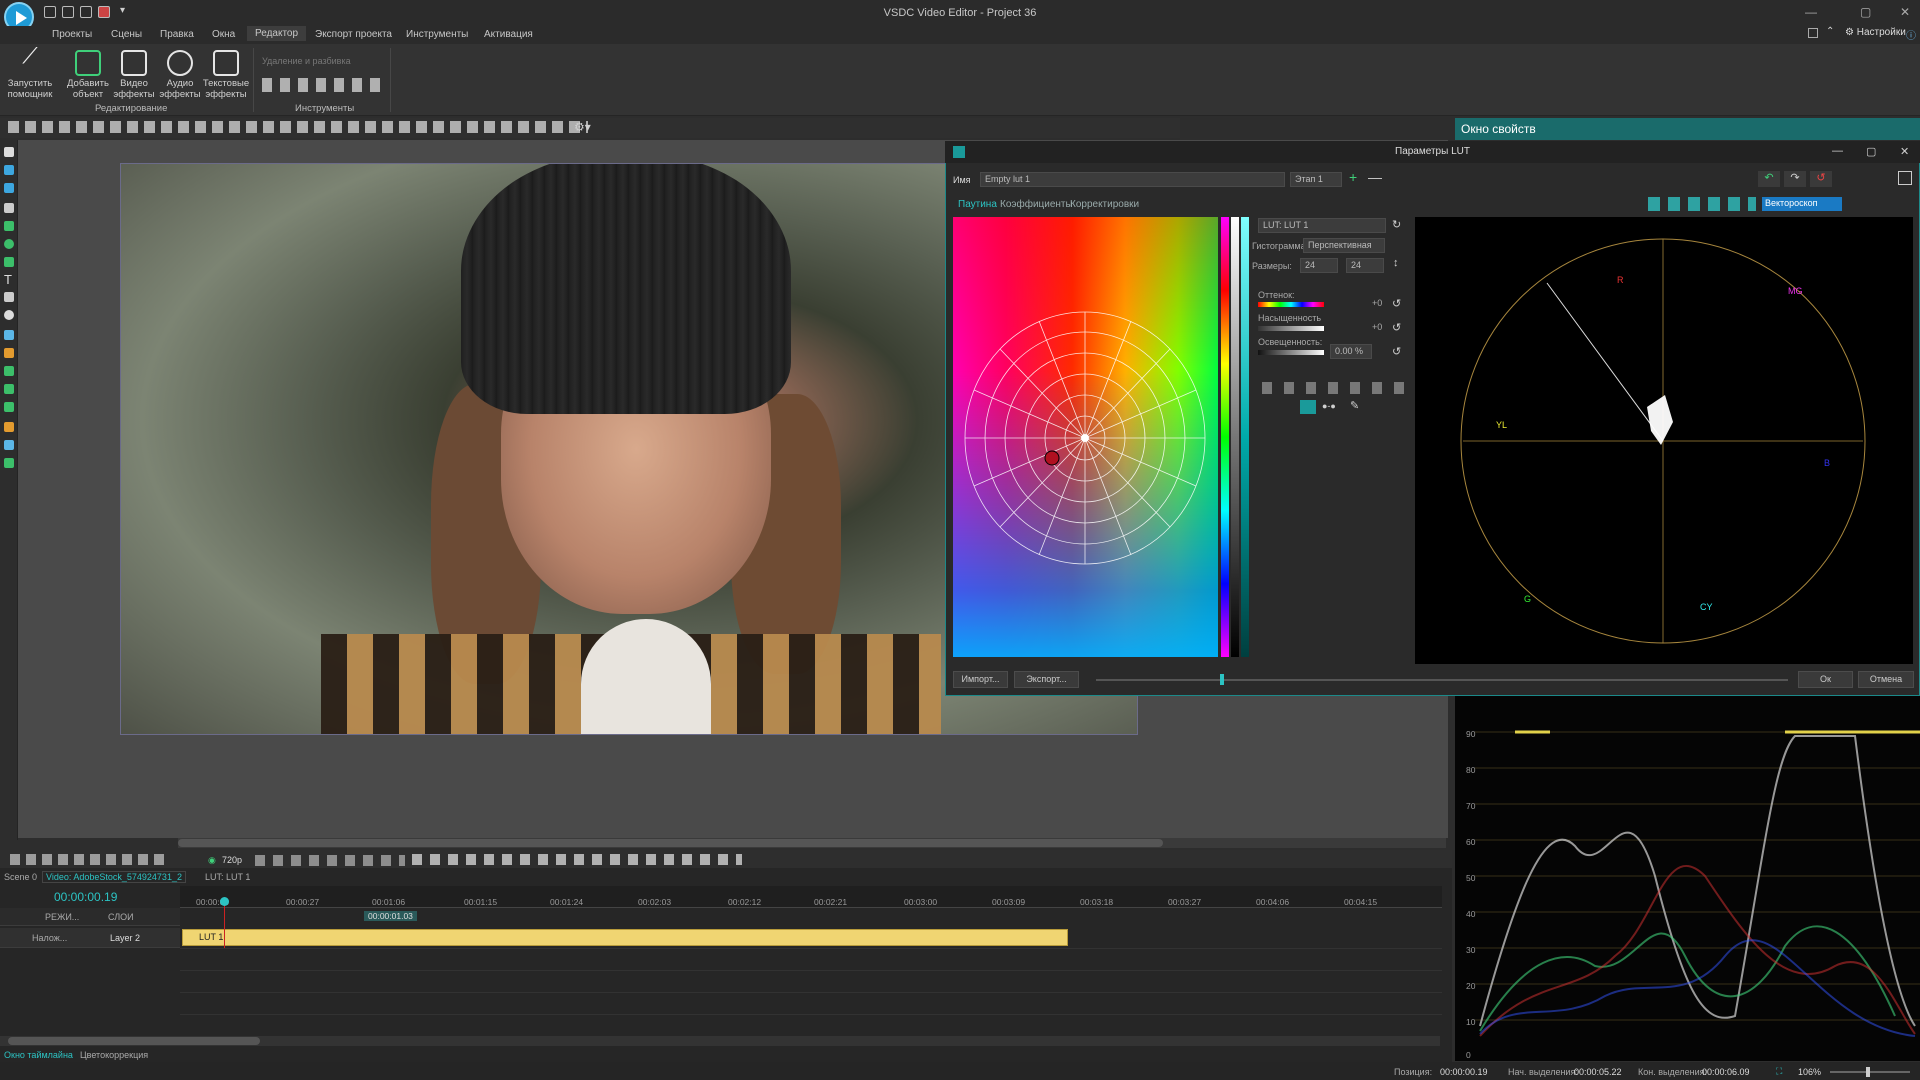 This screenshot has width=1920, height=1080. Describe the element at coordinates (126, 34) in the screenshot. I see `menu-scenes: Сцены` at that location.